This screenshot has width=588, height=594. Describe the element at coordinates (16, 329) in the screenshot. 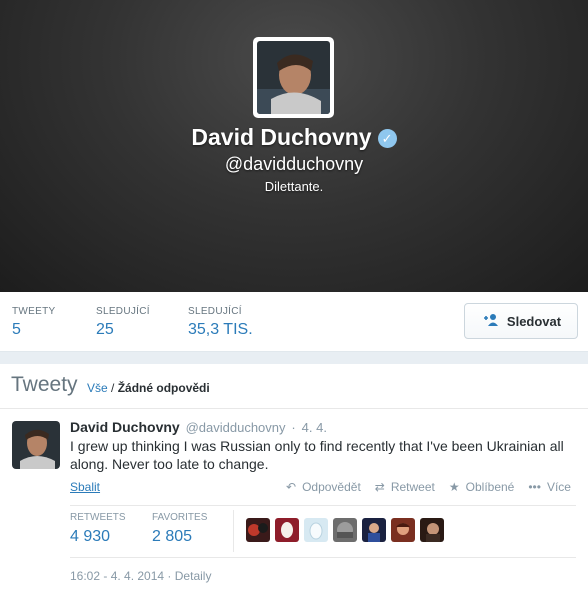

I see `stat-value: 5` at that location.